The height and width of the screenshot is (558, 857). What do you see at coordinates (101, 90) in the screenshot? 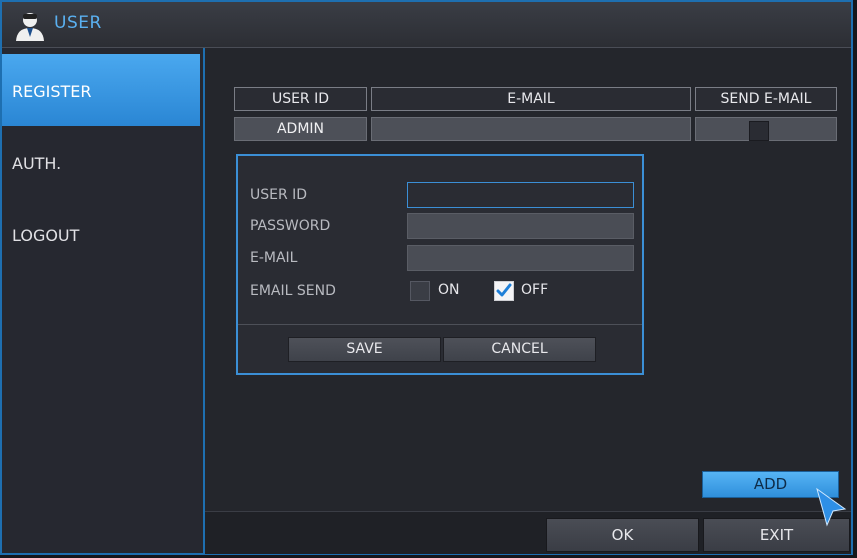
I see `sidebar-item-register: REGISTER` at bounding box center [101, 90].